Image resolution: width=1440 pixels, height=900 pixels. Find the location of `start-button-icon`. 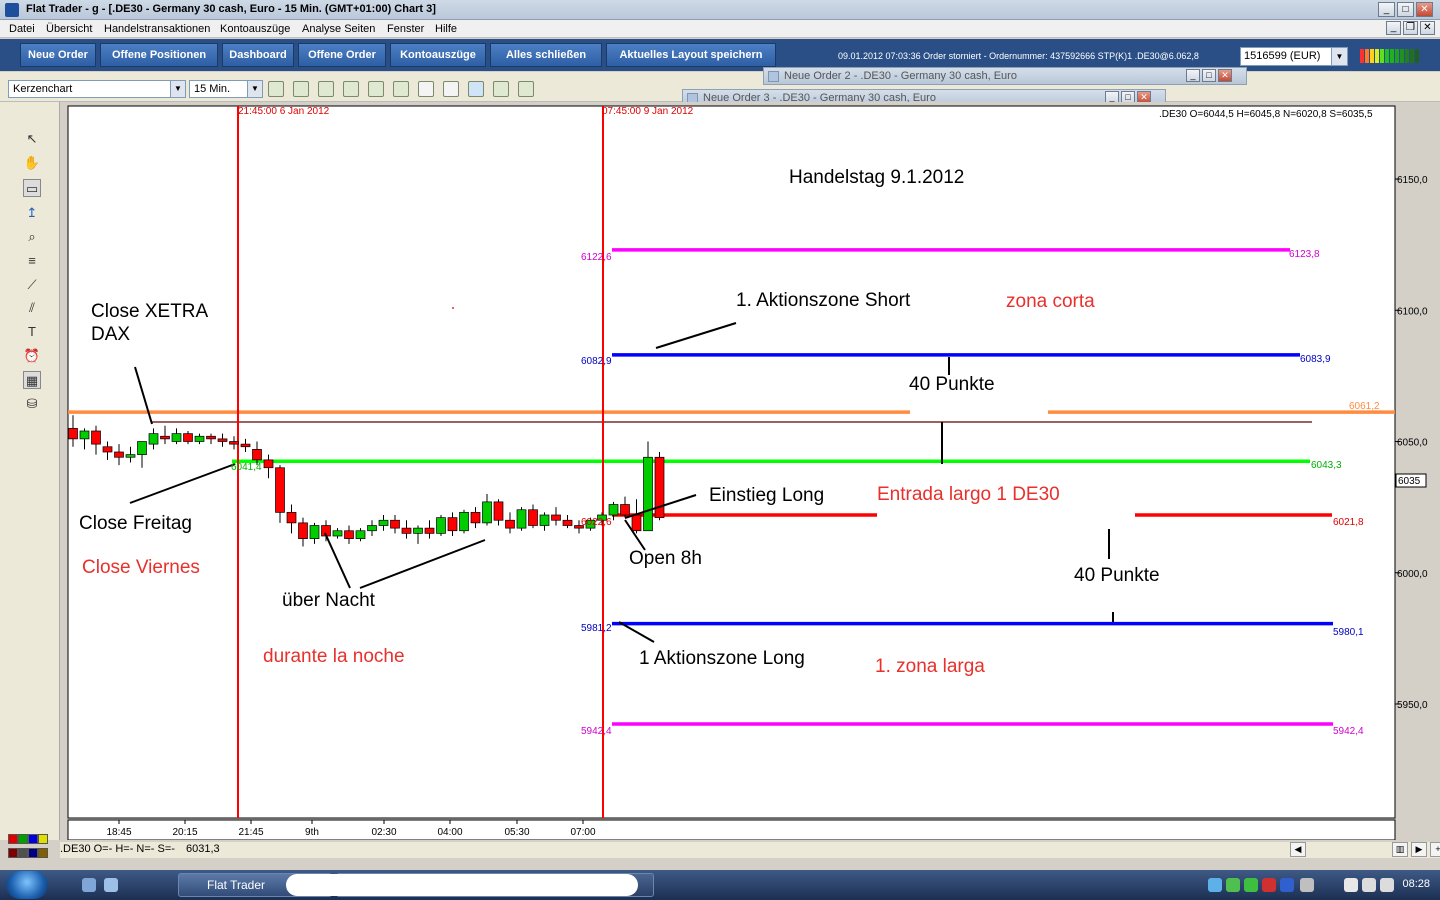

start-button-icon is located at coordinates (27, 885).